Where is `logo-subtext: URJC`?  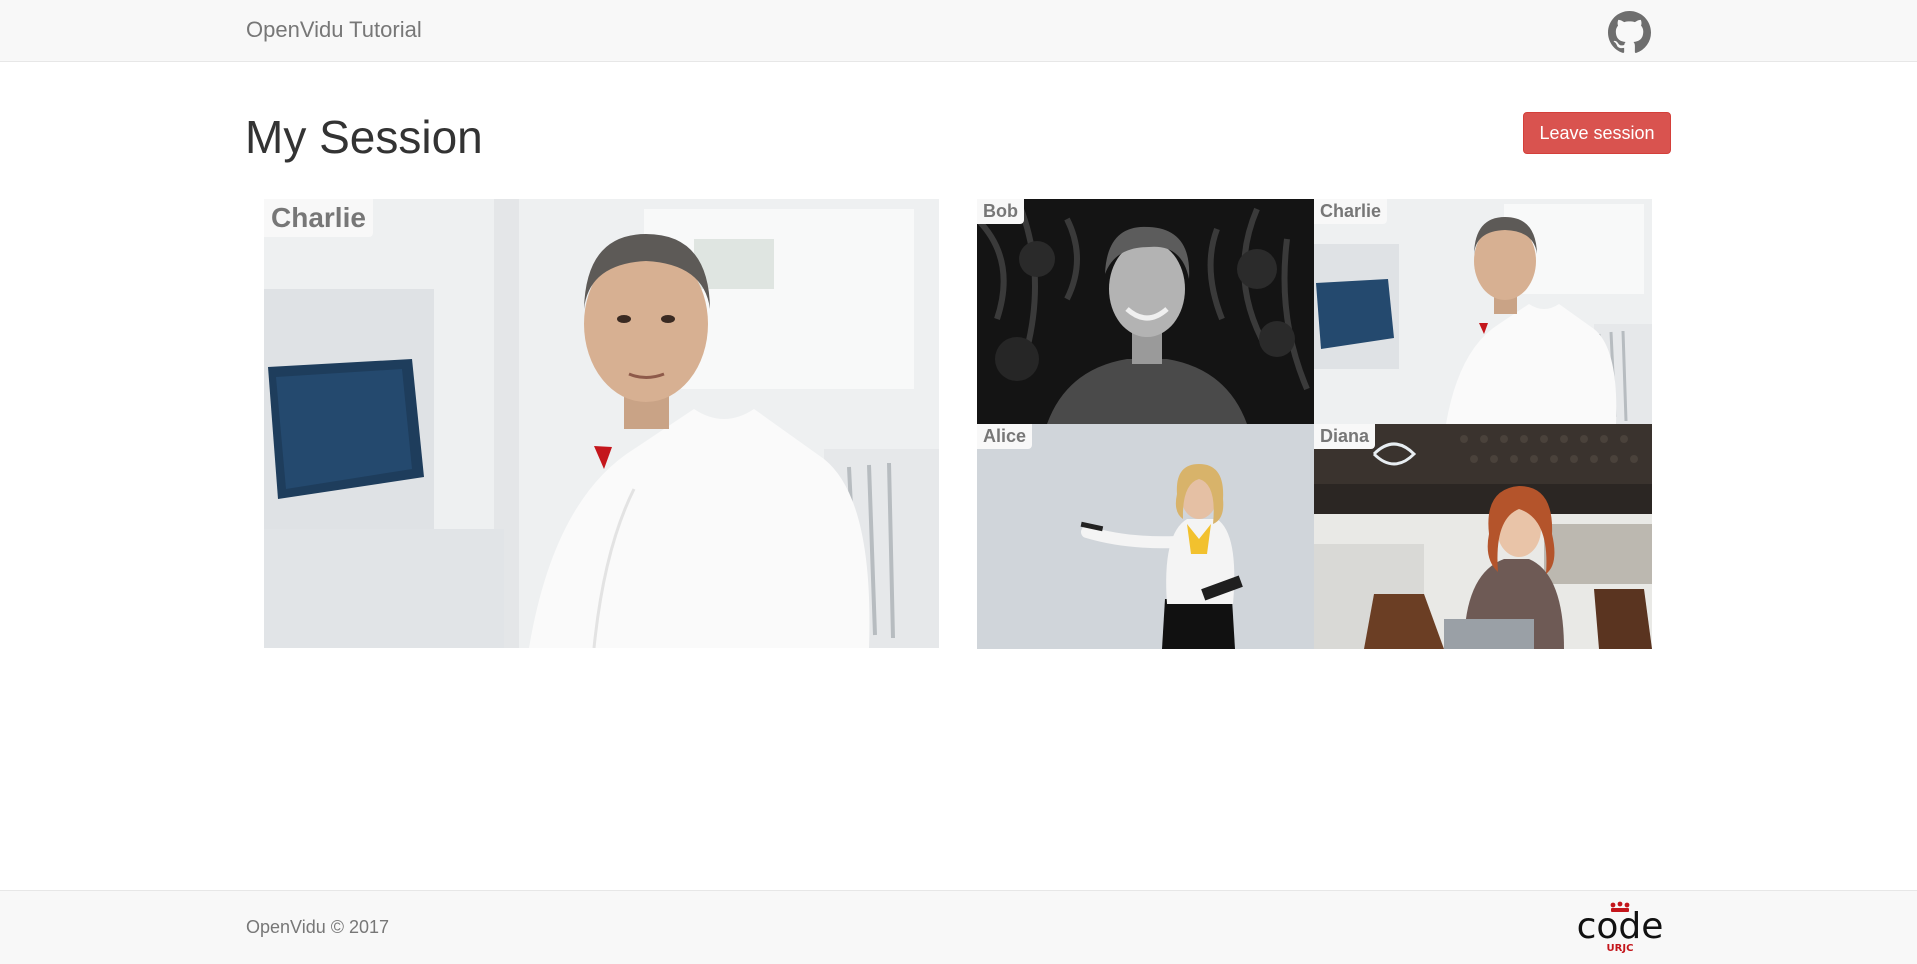
logo-subtext: URJC is located at coordinates (1620, 948).